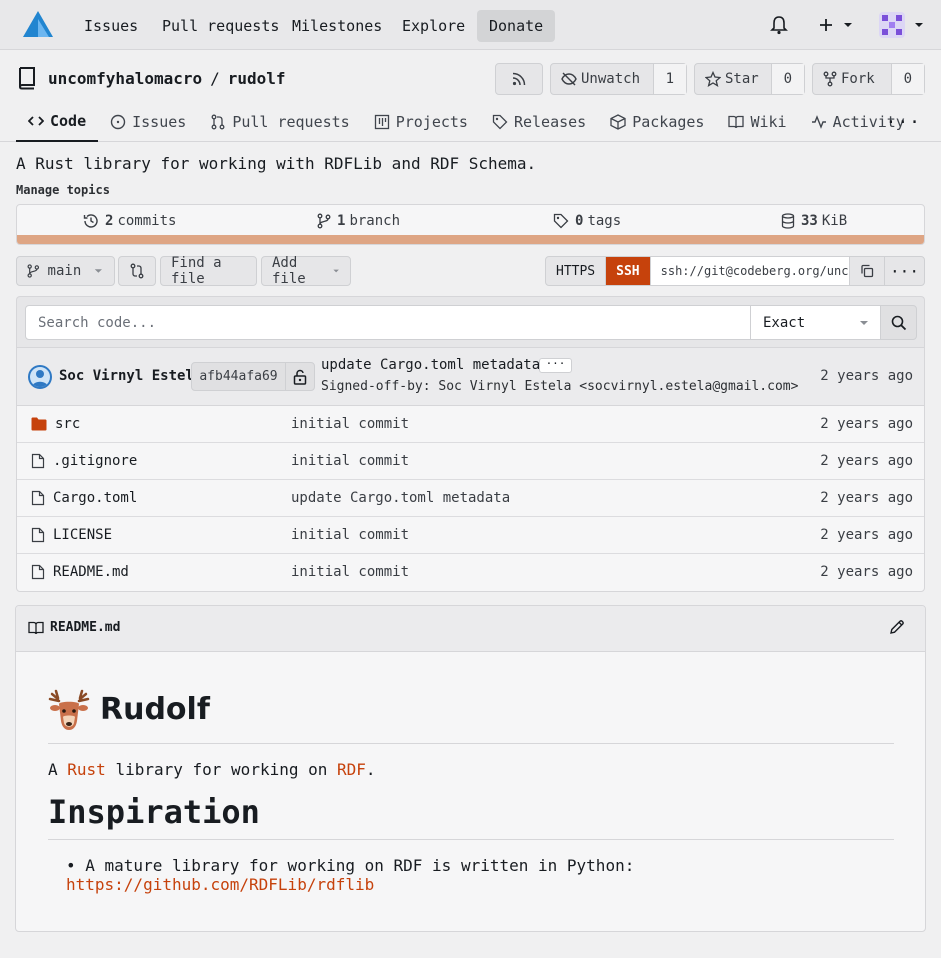 Image resolution: width=941 pixels, height=958 pixels. What do you see at coordinates (159, 122) in the screenshot?
I see `tab-issues-label: Issues` at bounding box center [159, 122].